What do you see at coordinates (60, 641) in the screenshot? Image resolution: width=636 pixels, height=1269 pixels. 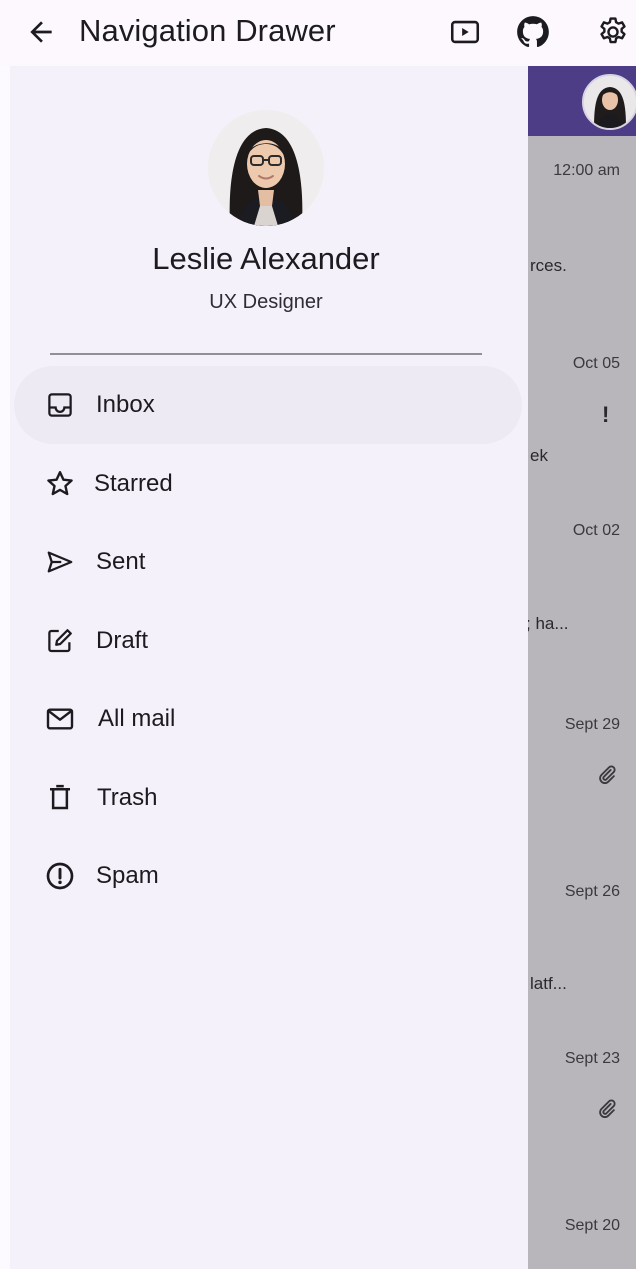 I see `edit-icon` at bounding box center [60, 641].